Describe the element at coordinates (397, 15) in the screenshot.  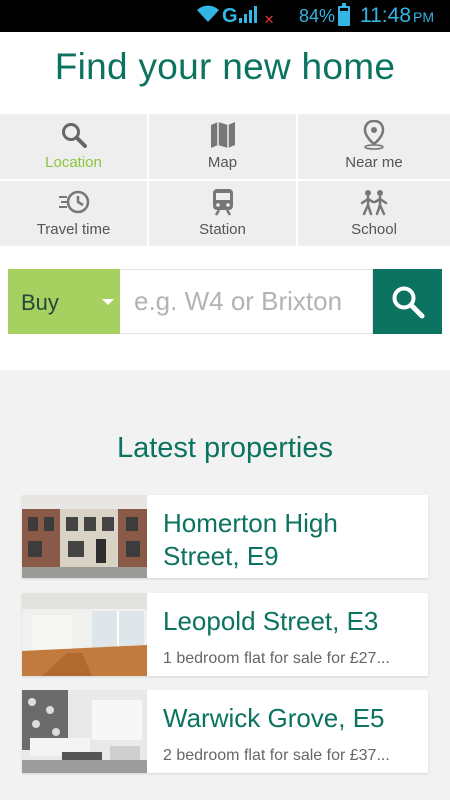
I see `clock: 11:48 PM` at that location.